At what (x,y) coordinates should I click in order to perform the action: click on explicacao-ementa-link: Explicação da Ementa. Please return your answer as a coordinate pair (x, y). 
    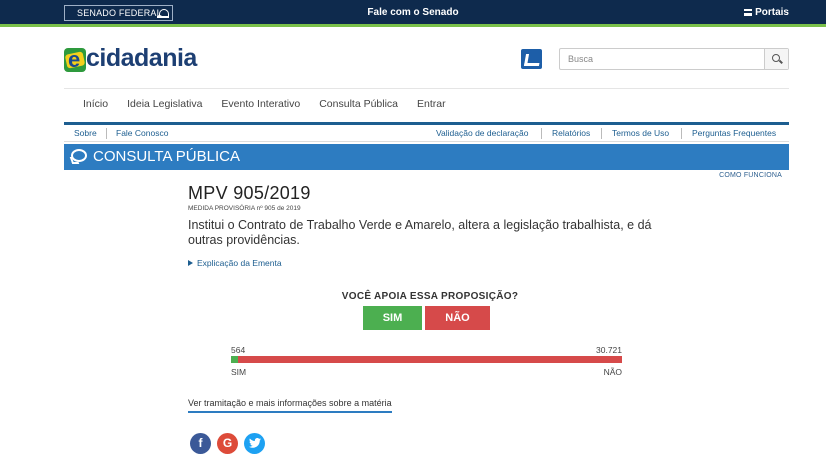
    Looking at the image, I should click on (235, 263).